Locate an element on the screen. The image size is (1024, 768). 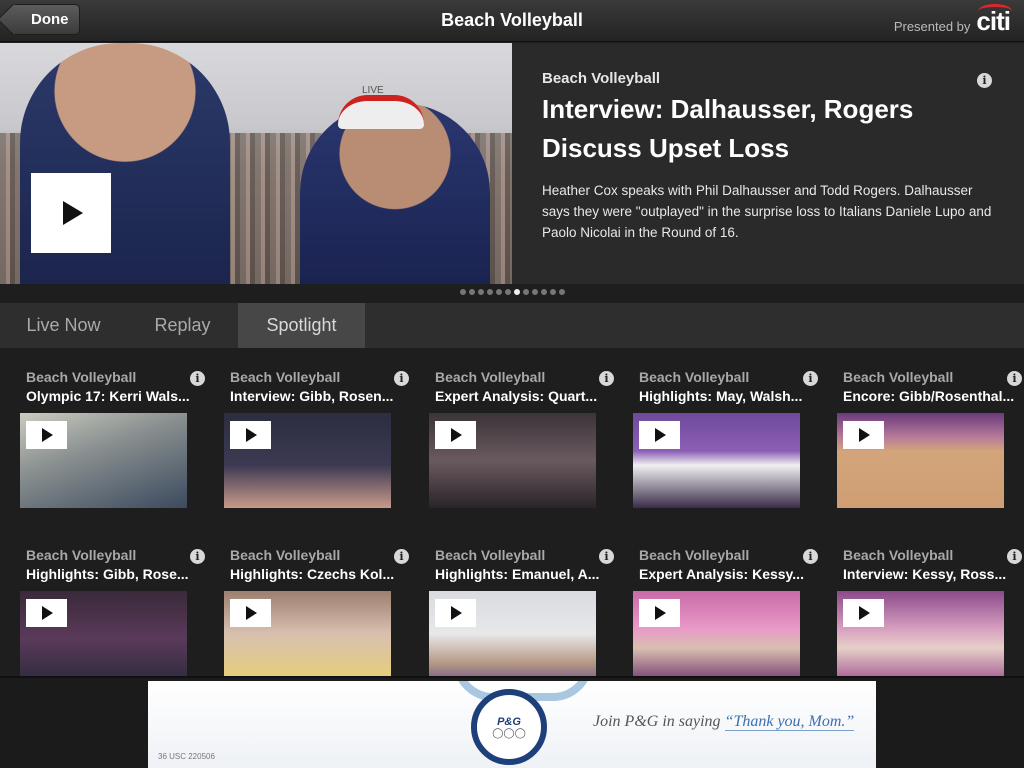
ad-slogan-prefix: Join P&G in saying is located at coordinates (657, 721).